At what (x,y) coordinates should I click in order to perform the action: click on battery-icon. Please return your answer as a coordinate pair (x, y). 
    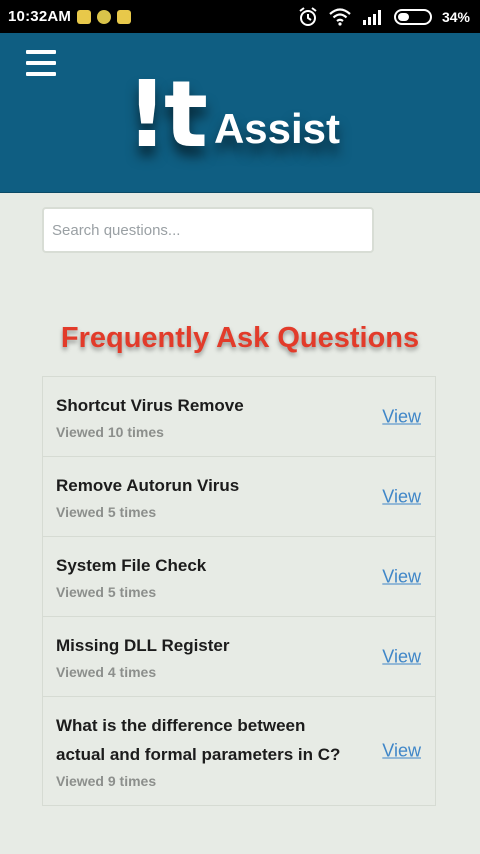
    Looking at the image, I should click on (412, 16).